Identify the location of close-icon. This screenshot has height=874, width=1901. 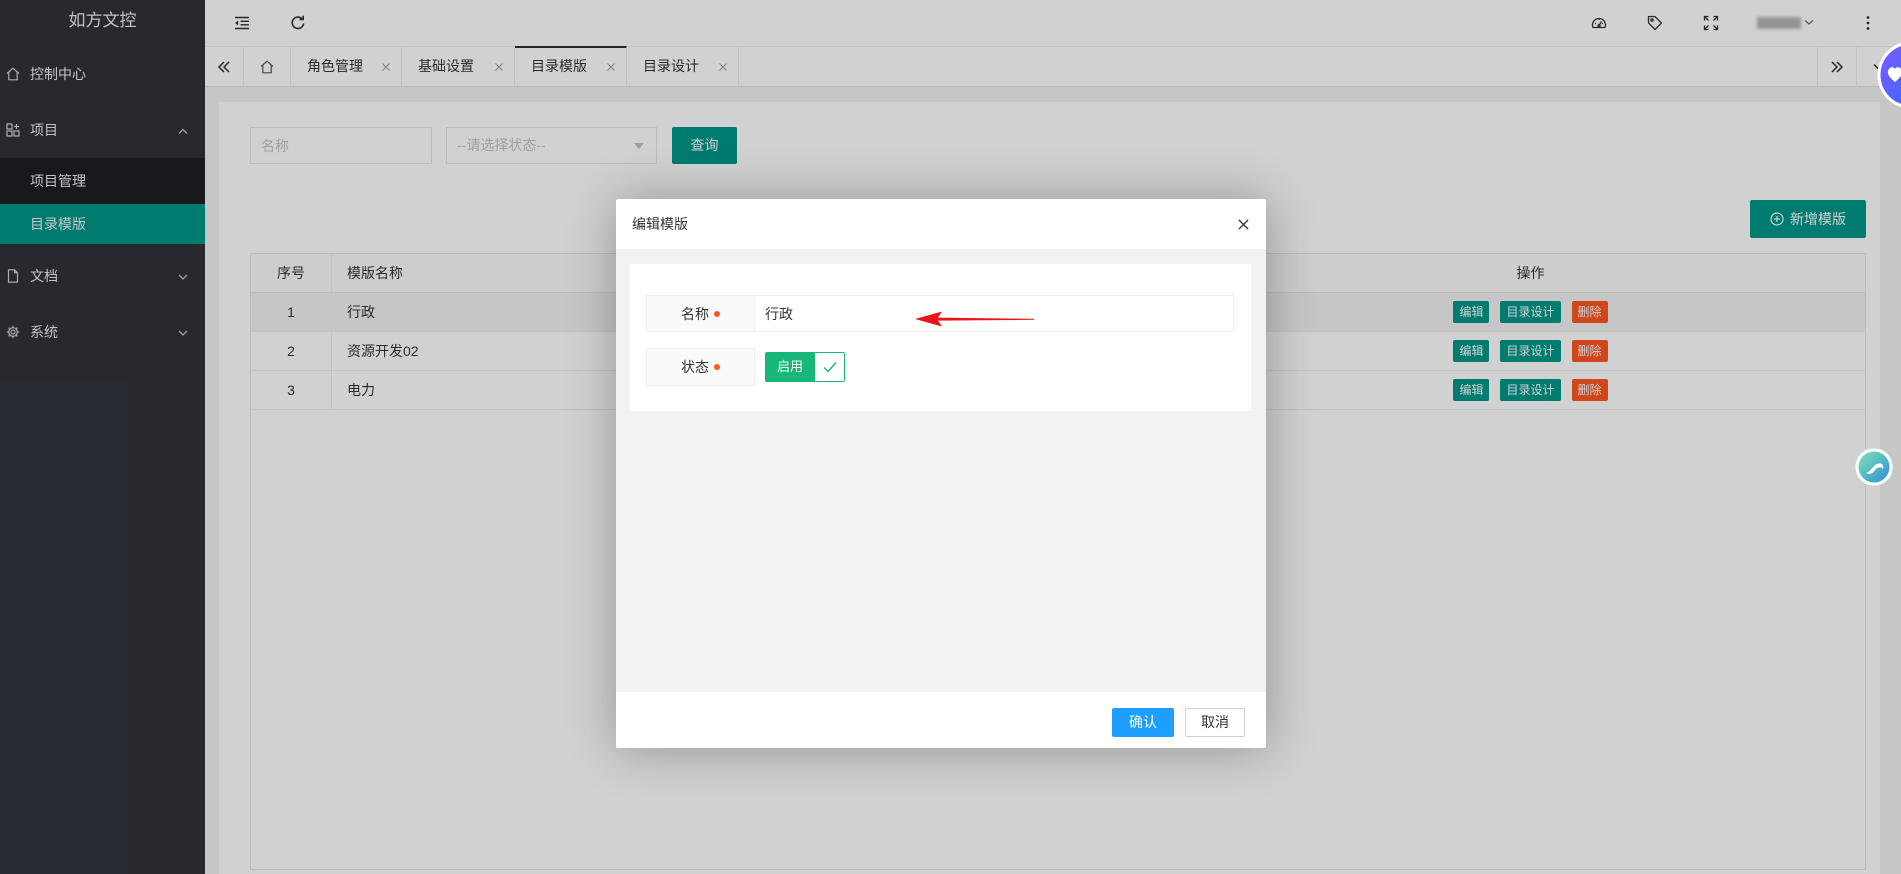
(1243, 224).